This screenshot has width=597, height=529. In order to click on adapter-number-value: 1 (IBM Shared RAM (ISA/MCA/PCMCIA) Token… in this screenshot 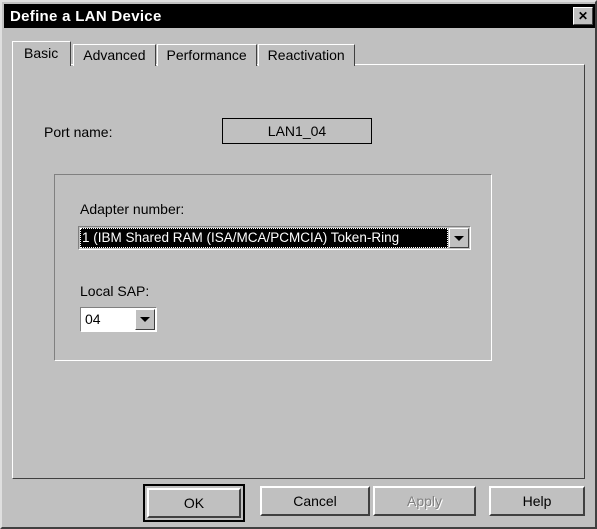, I will do `click(264, 238)`.